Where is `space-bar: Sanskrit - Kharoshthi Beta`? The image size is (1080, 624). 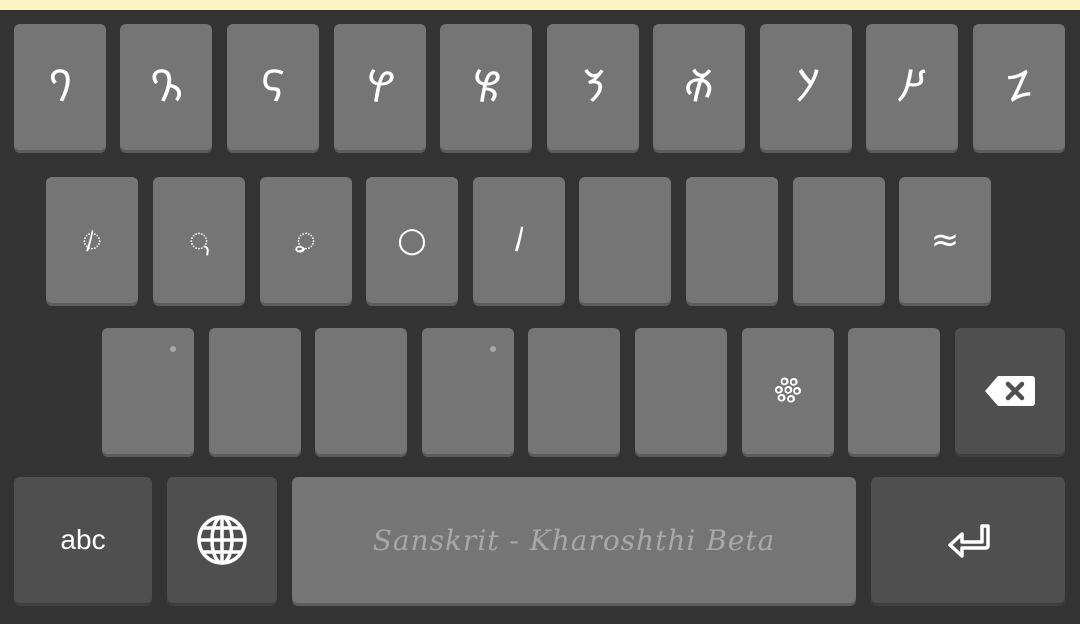 space-bar: Sanskrit - Kharoshthi Beta is located at coordinates (574, 540).